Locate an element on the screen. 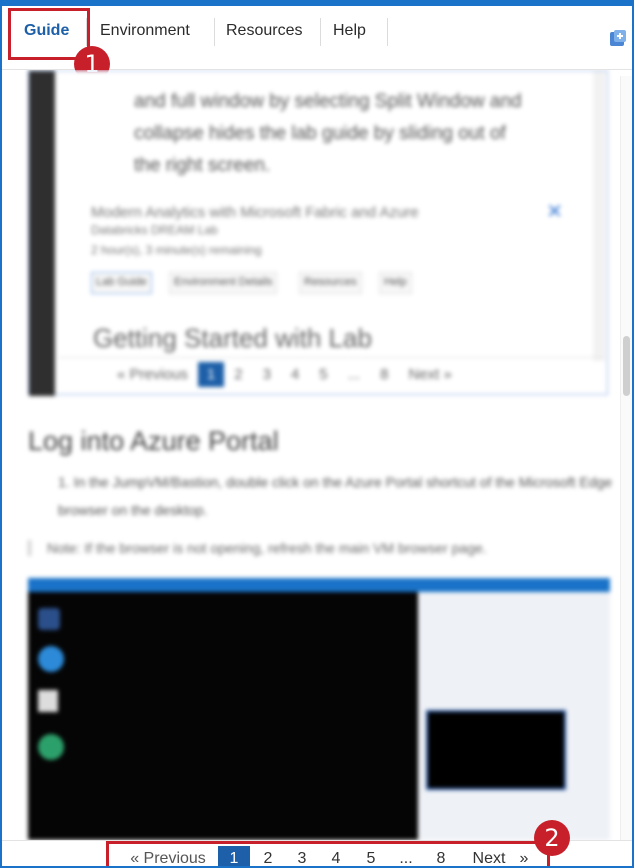 The height and width of the screenshot is (868, 634). embedded-pager-page: 4 is located at coordinates (295, 374).